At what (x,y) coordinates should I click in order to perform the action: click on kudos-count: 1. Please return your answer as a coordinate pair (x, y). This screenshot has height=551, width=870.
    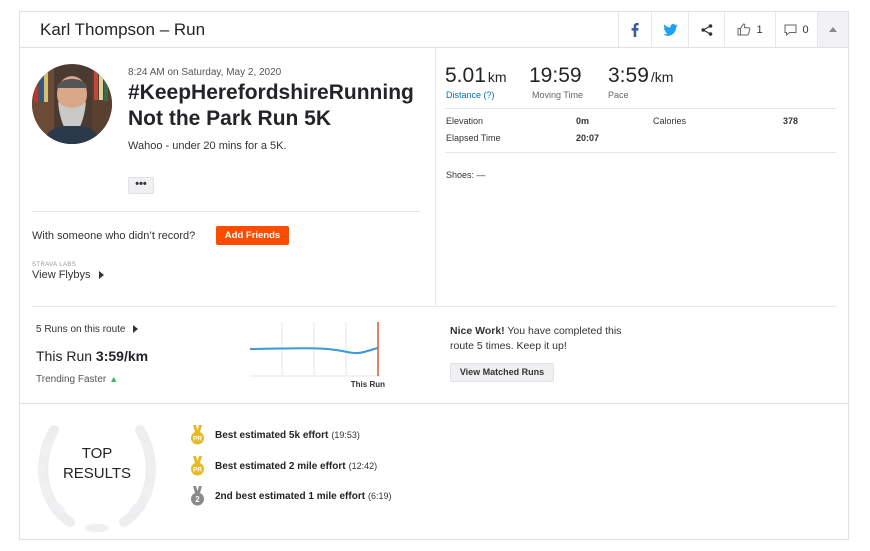
    Looking at the image, I should click on (759, 29).